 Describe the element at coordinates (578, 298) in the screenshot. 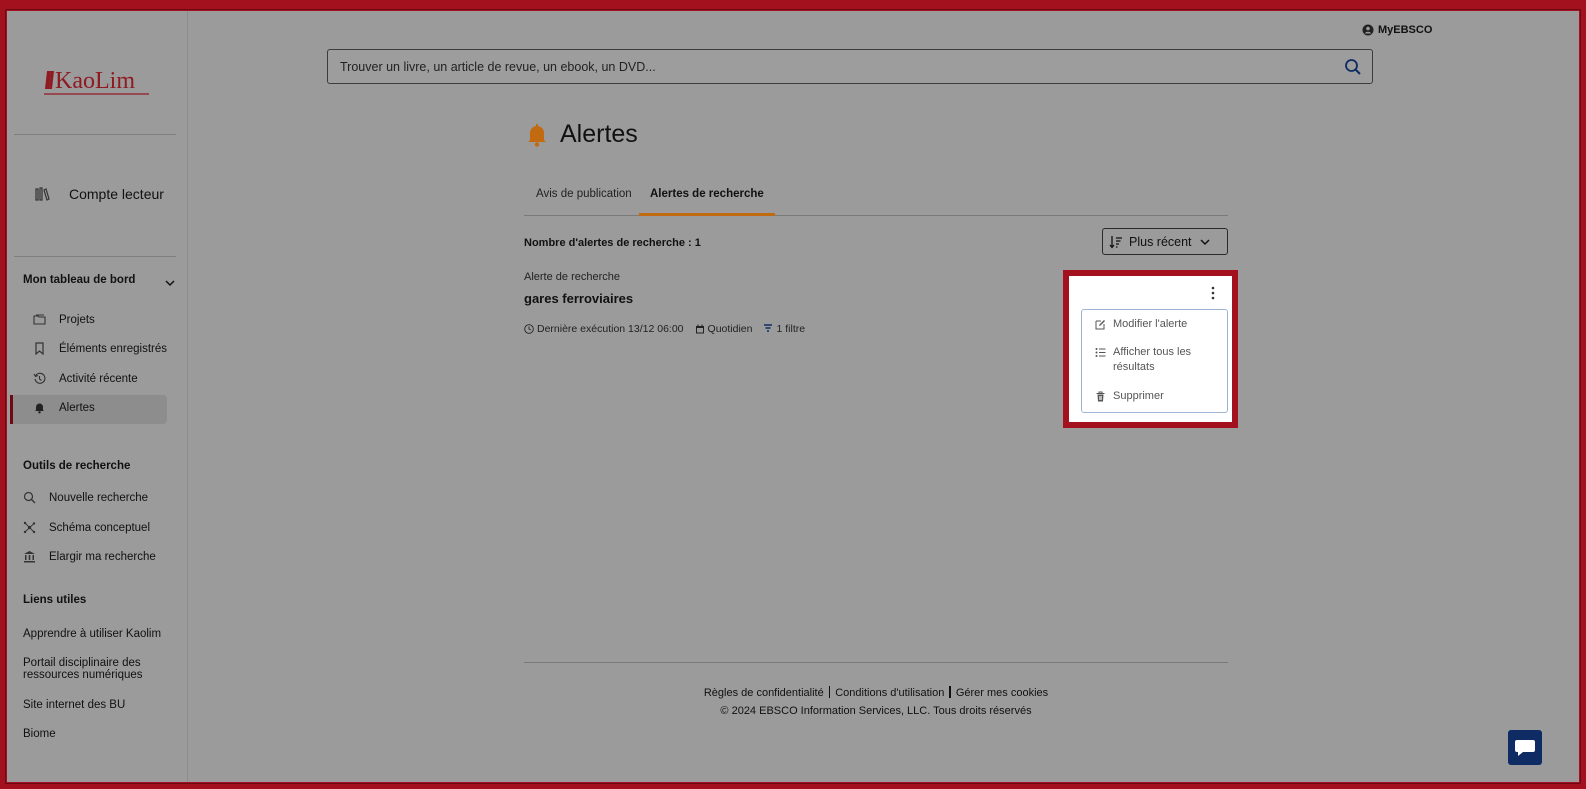

I see `alert-name: gares ferroviaires` at that location.